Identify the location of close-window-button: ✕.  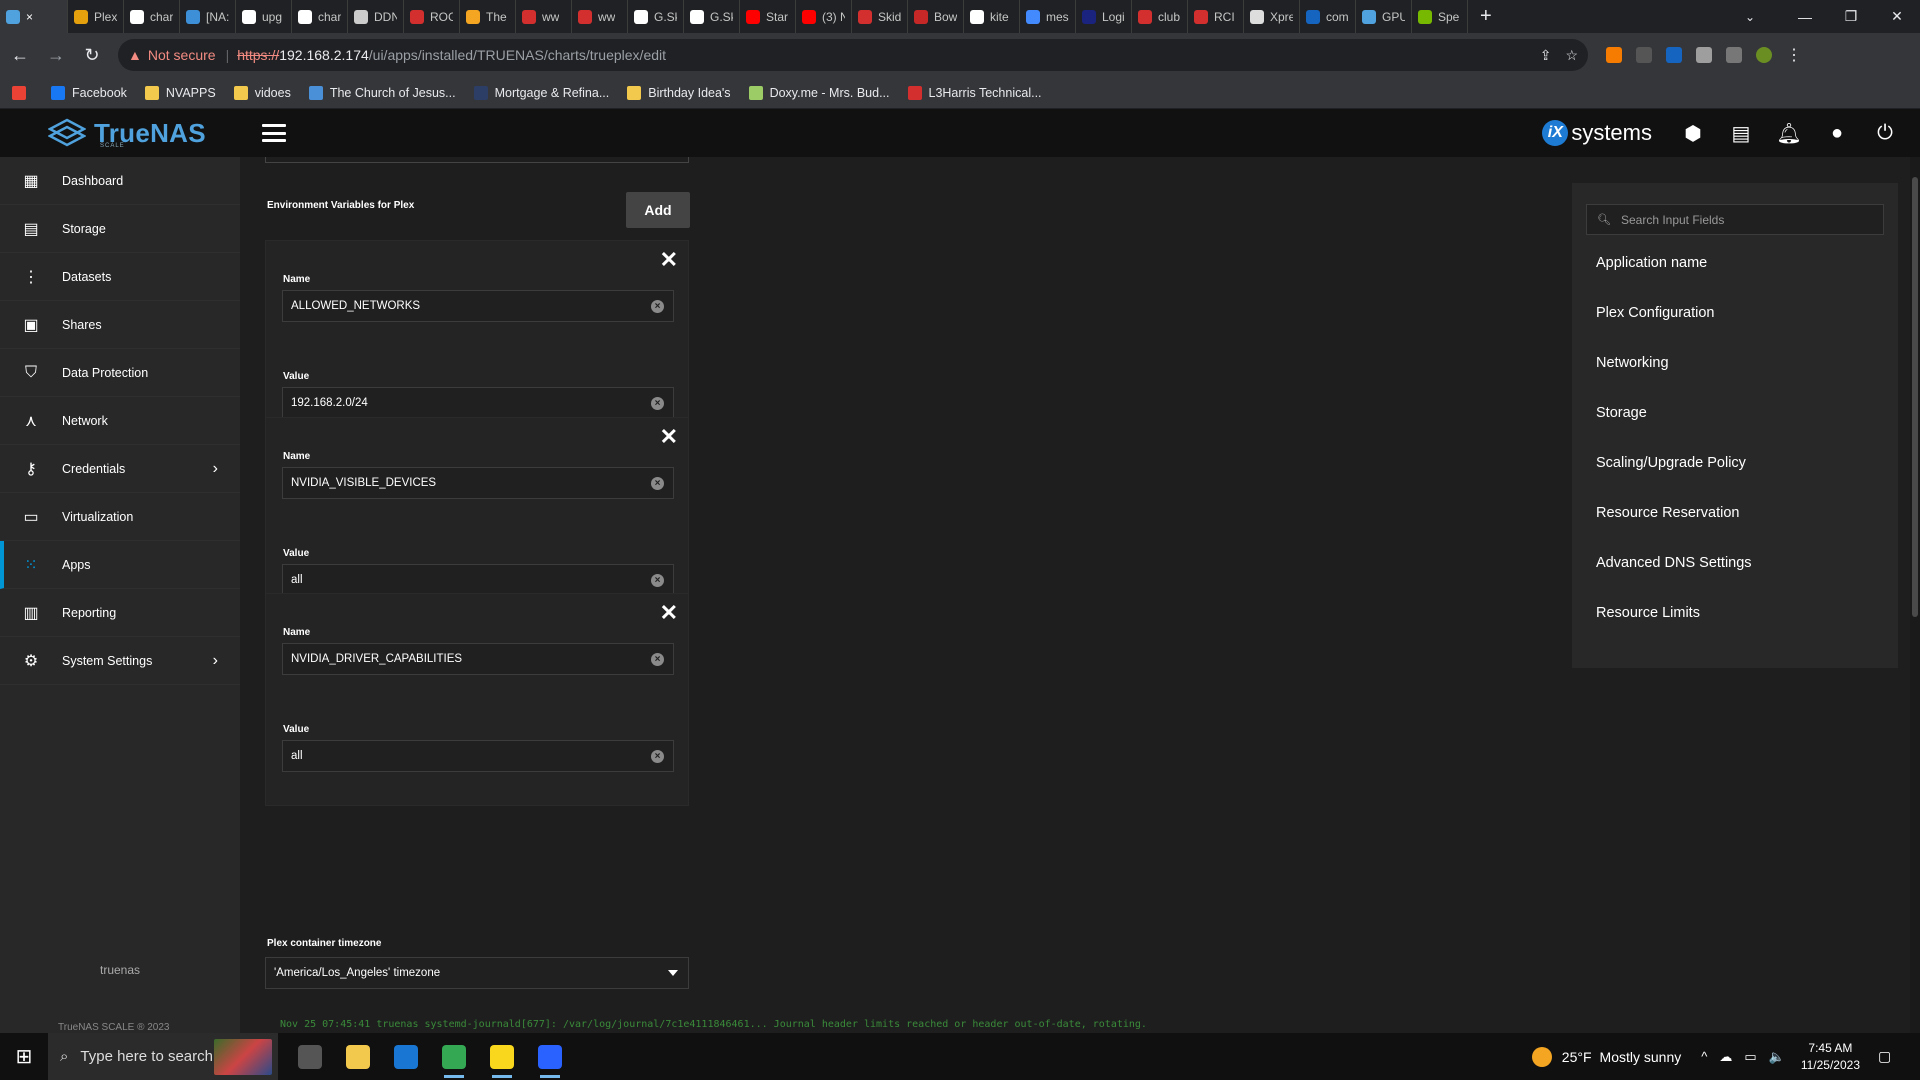
(1897, 16).